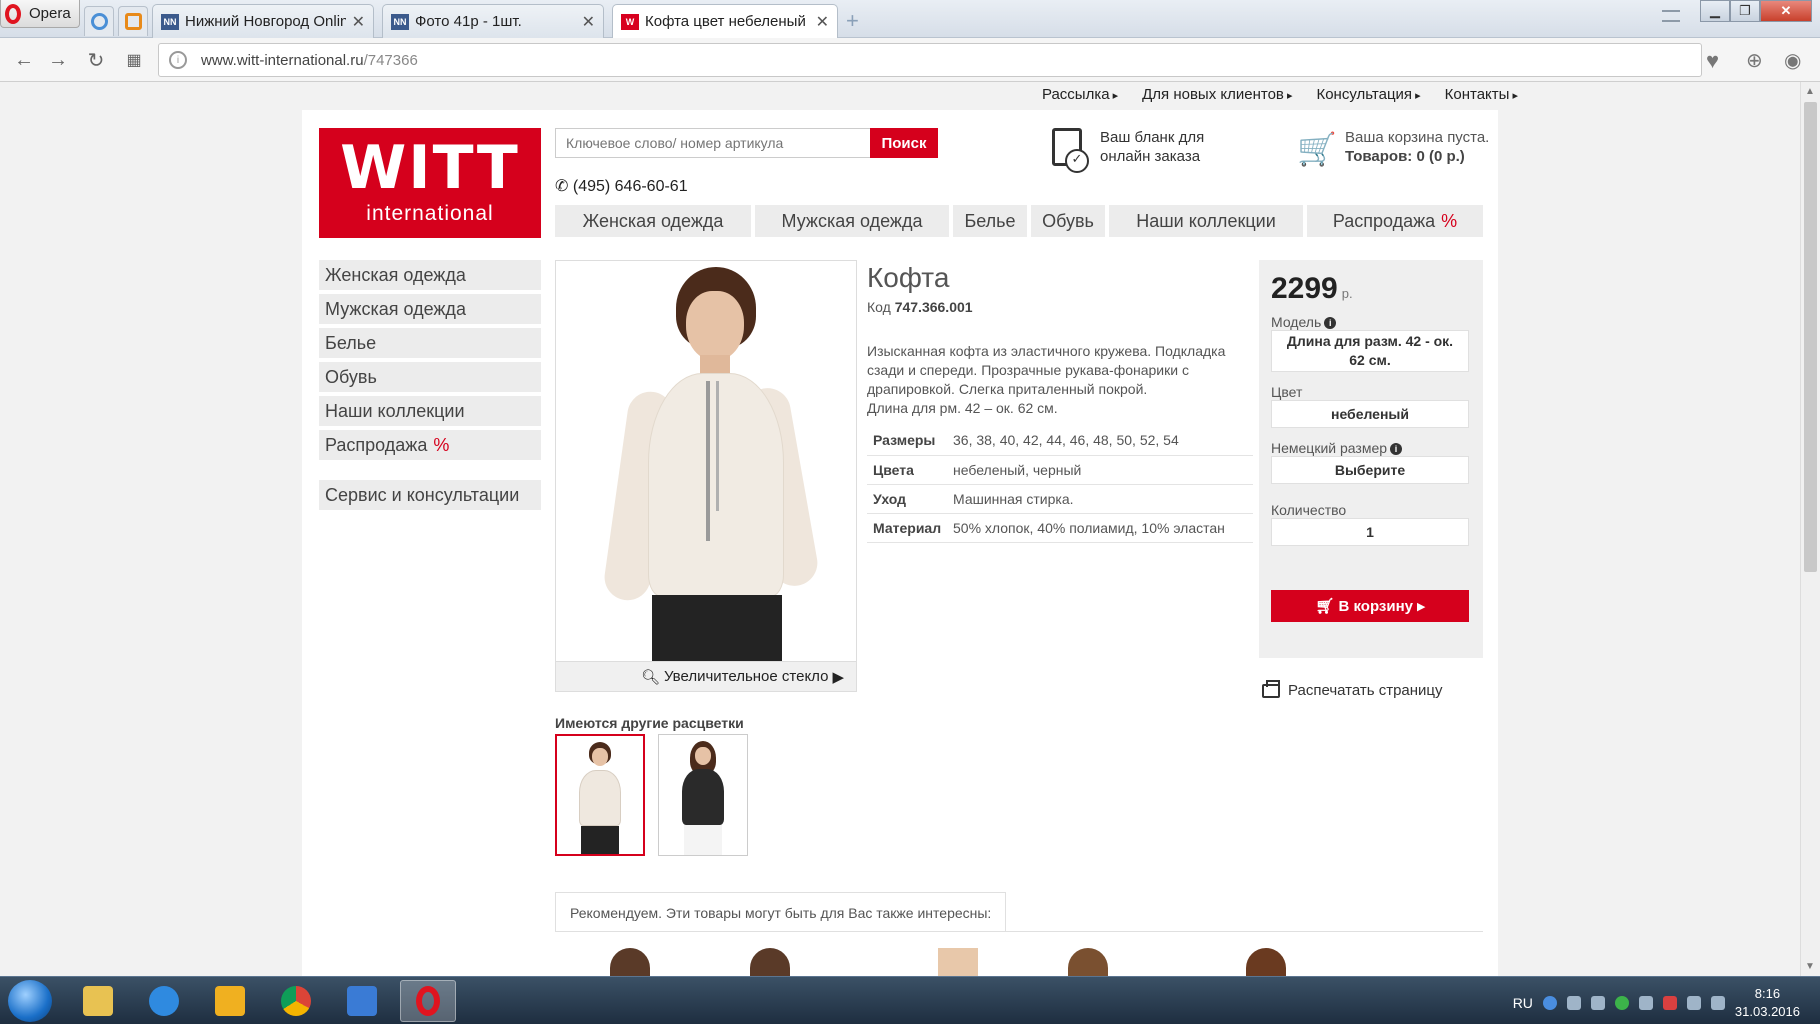 The image size is (1820, 1024). I want to click on sidebar-item-collections: Наши коллекции, so click(430, 411).